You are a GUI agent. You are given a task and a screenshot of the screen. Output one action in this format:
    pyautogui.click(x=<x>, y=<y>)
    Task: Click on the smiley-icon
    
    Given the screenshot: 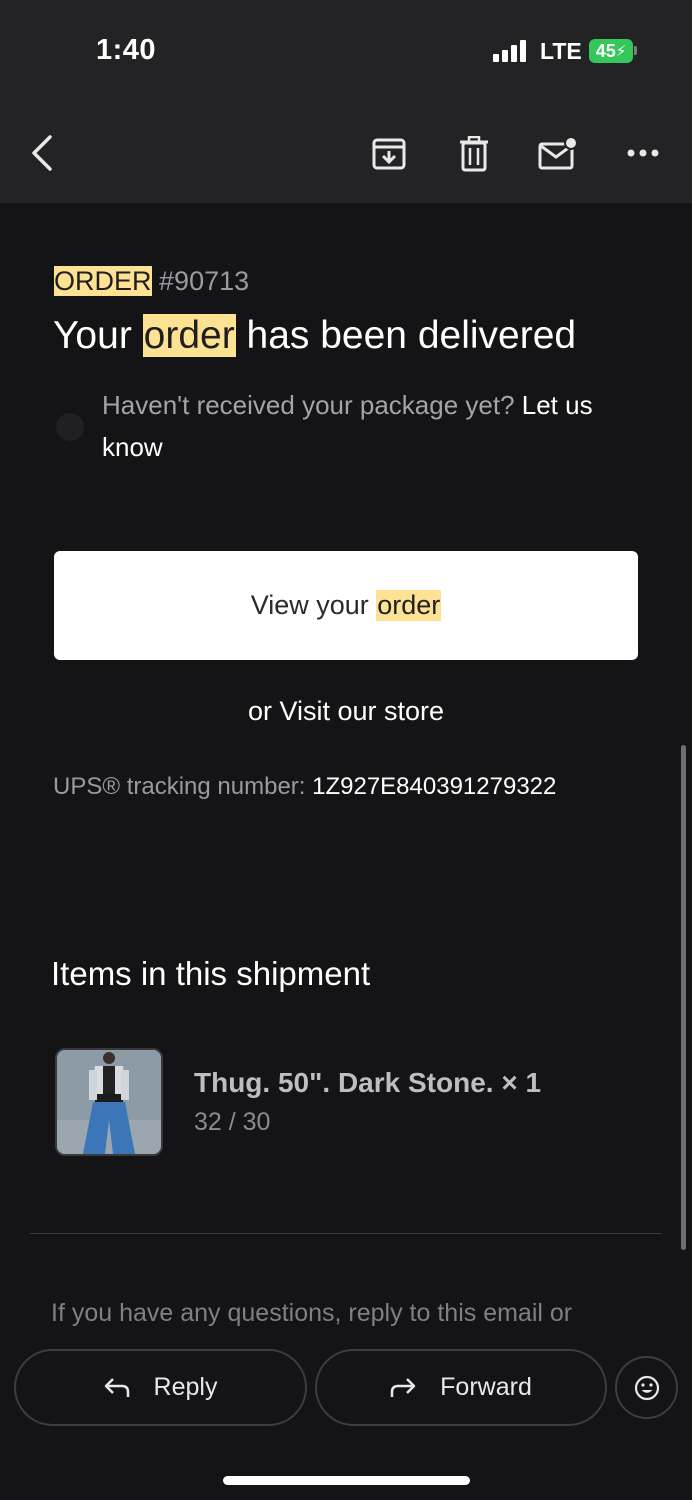 What is the action you would take?
    pyautogui.click(x=646, y=1387)
    